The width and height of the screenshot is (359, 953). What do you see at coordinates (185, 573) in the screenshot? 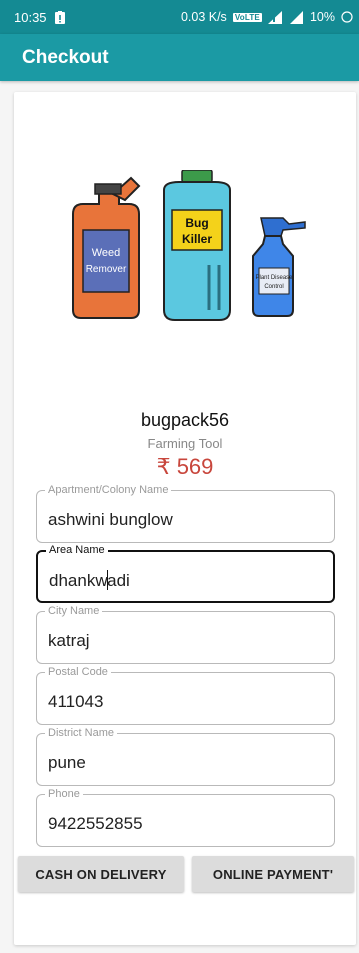
I see `area-field: Area Name dhankwadi` at bounding box center [185, 573].